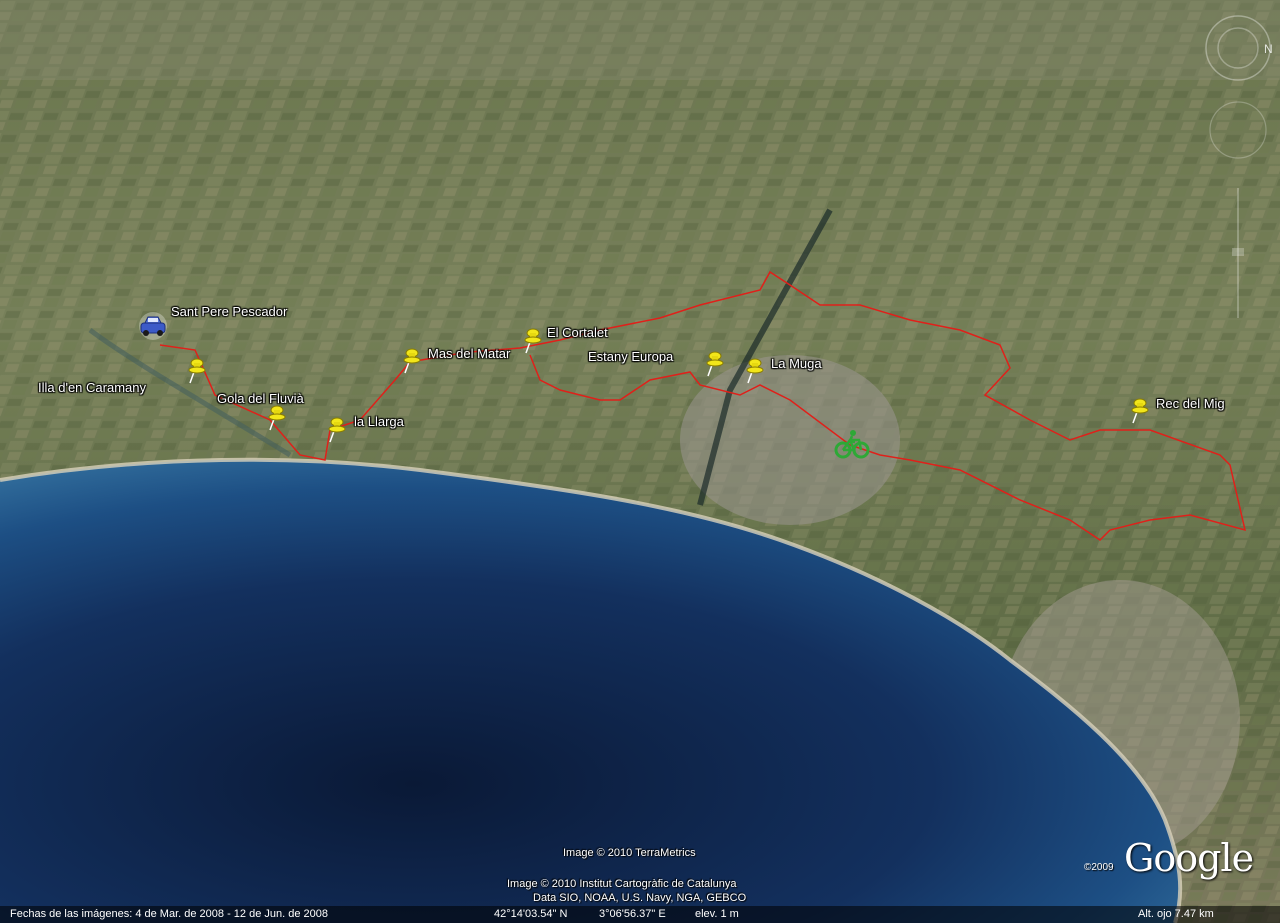  Describe the element at coordinates (796, 363) in the screenshot. I see `placemark-label: La Muga` at that location.